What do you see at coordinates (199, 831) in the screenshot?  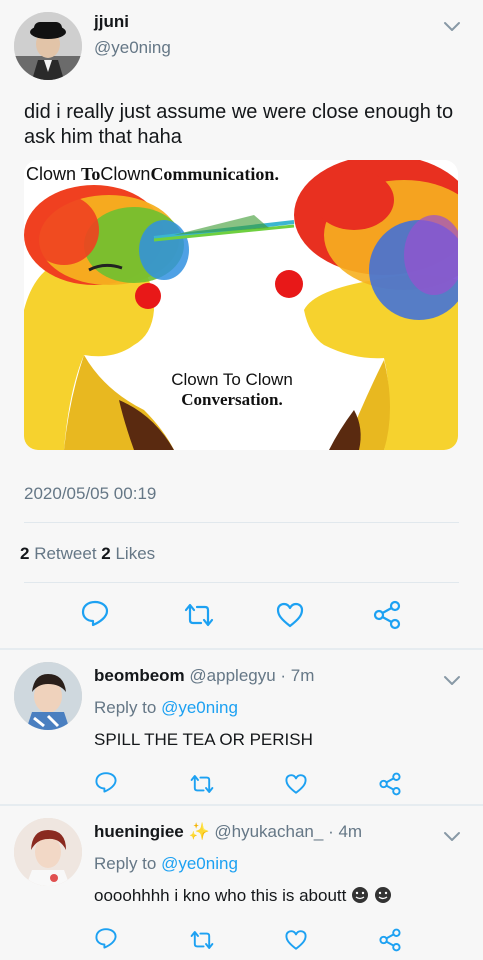 I see `sparkle-icon: ✨` at bounding box center [199, 831].